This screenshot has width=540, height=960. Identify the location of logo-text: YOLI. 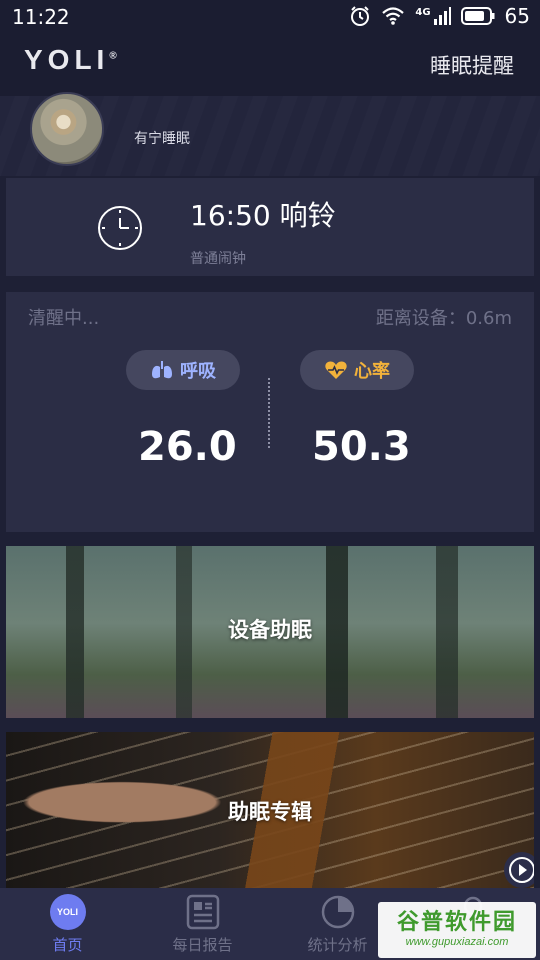
(67, 59).